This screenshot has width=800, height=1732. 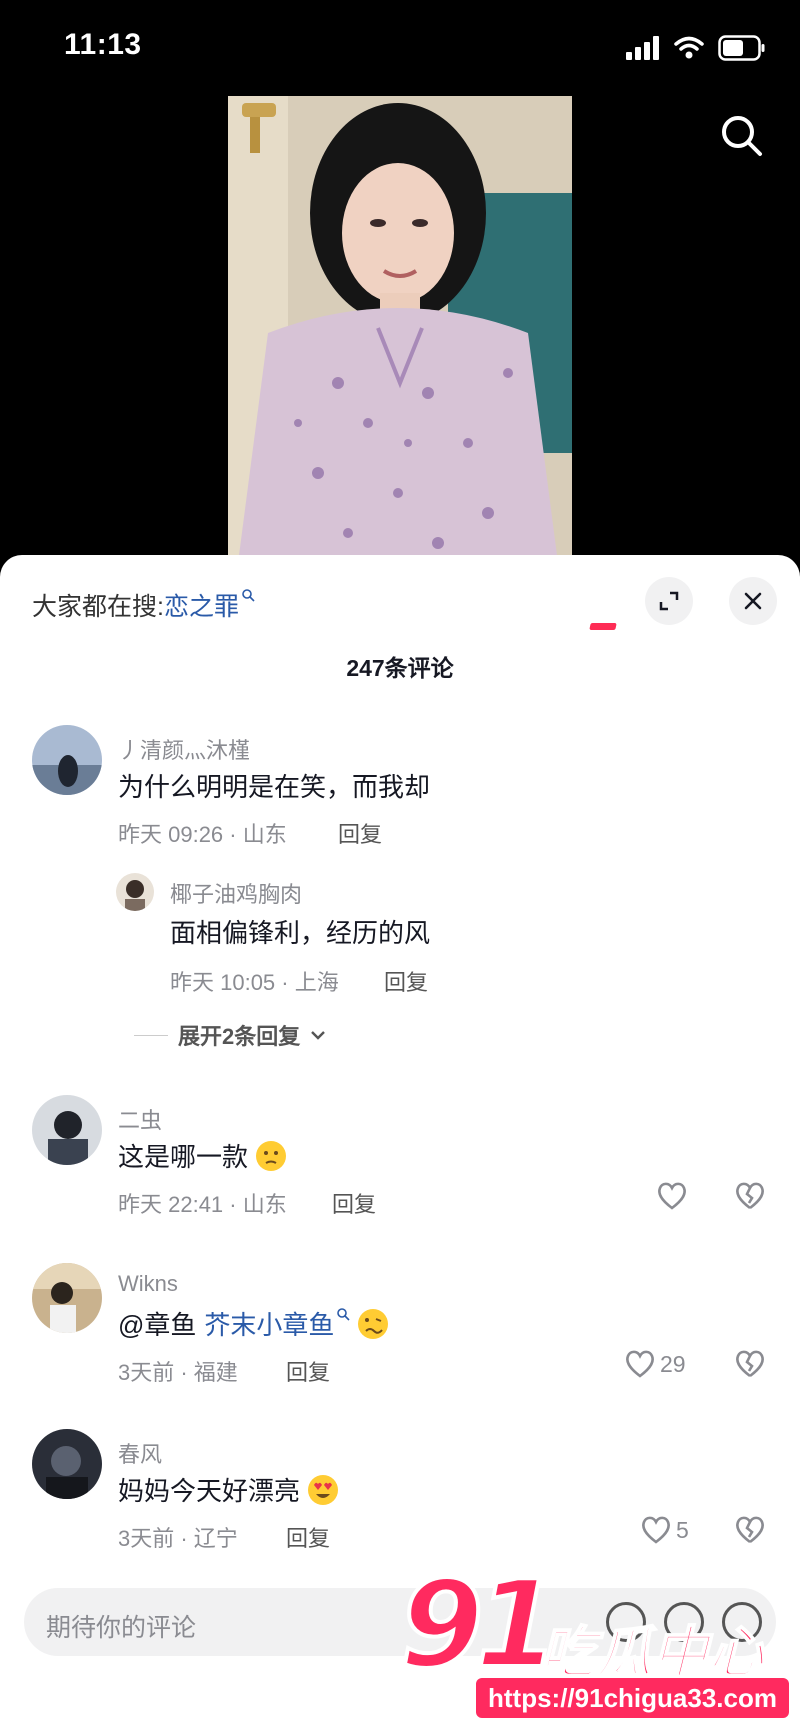 I want to click on reply-text: 面相偏锋利，经历的风, so click(x=300, y=933).